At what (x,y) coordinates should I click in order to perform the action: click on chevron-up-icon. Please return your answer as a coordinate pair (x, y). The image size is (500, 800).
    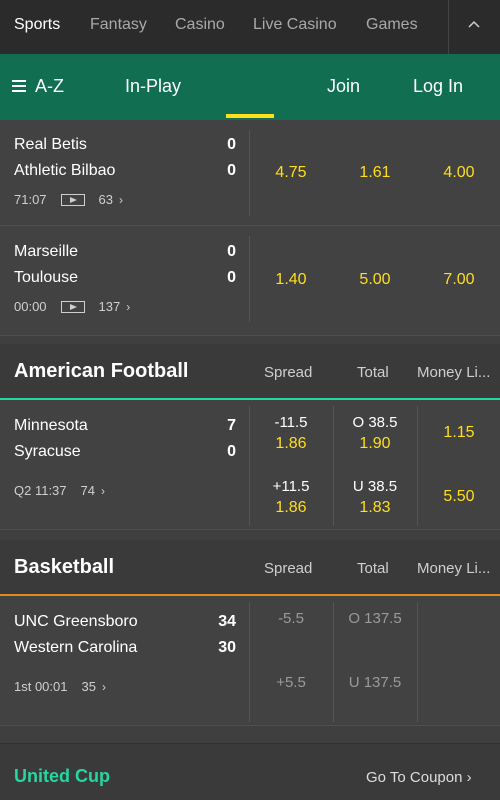
    Looking at the image, I should click on (474, 24).